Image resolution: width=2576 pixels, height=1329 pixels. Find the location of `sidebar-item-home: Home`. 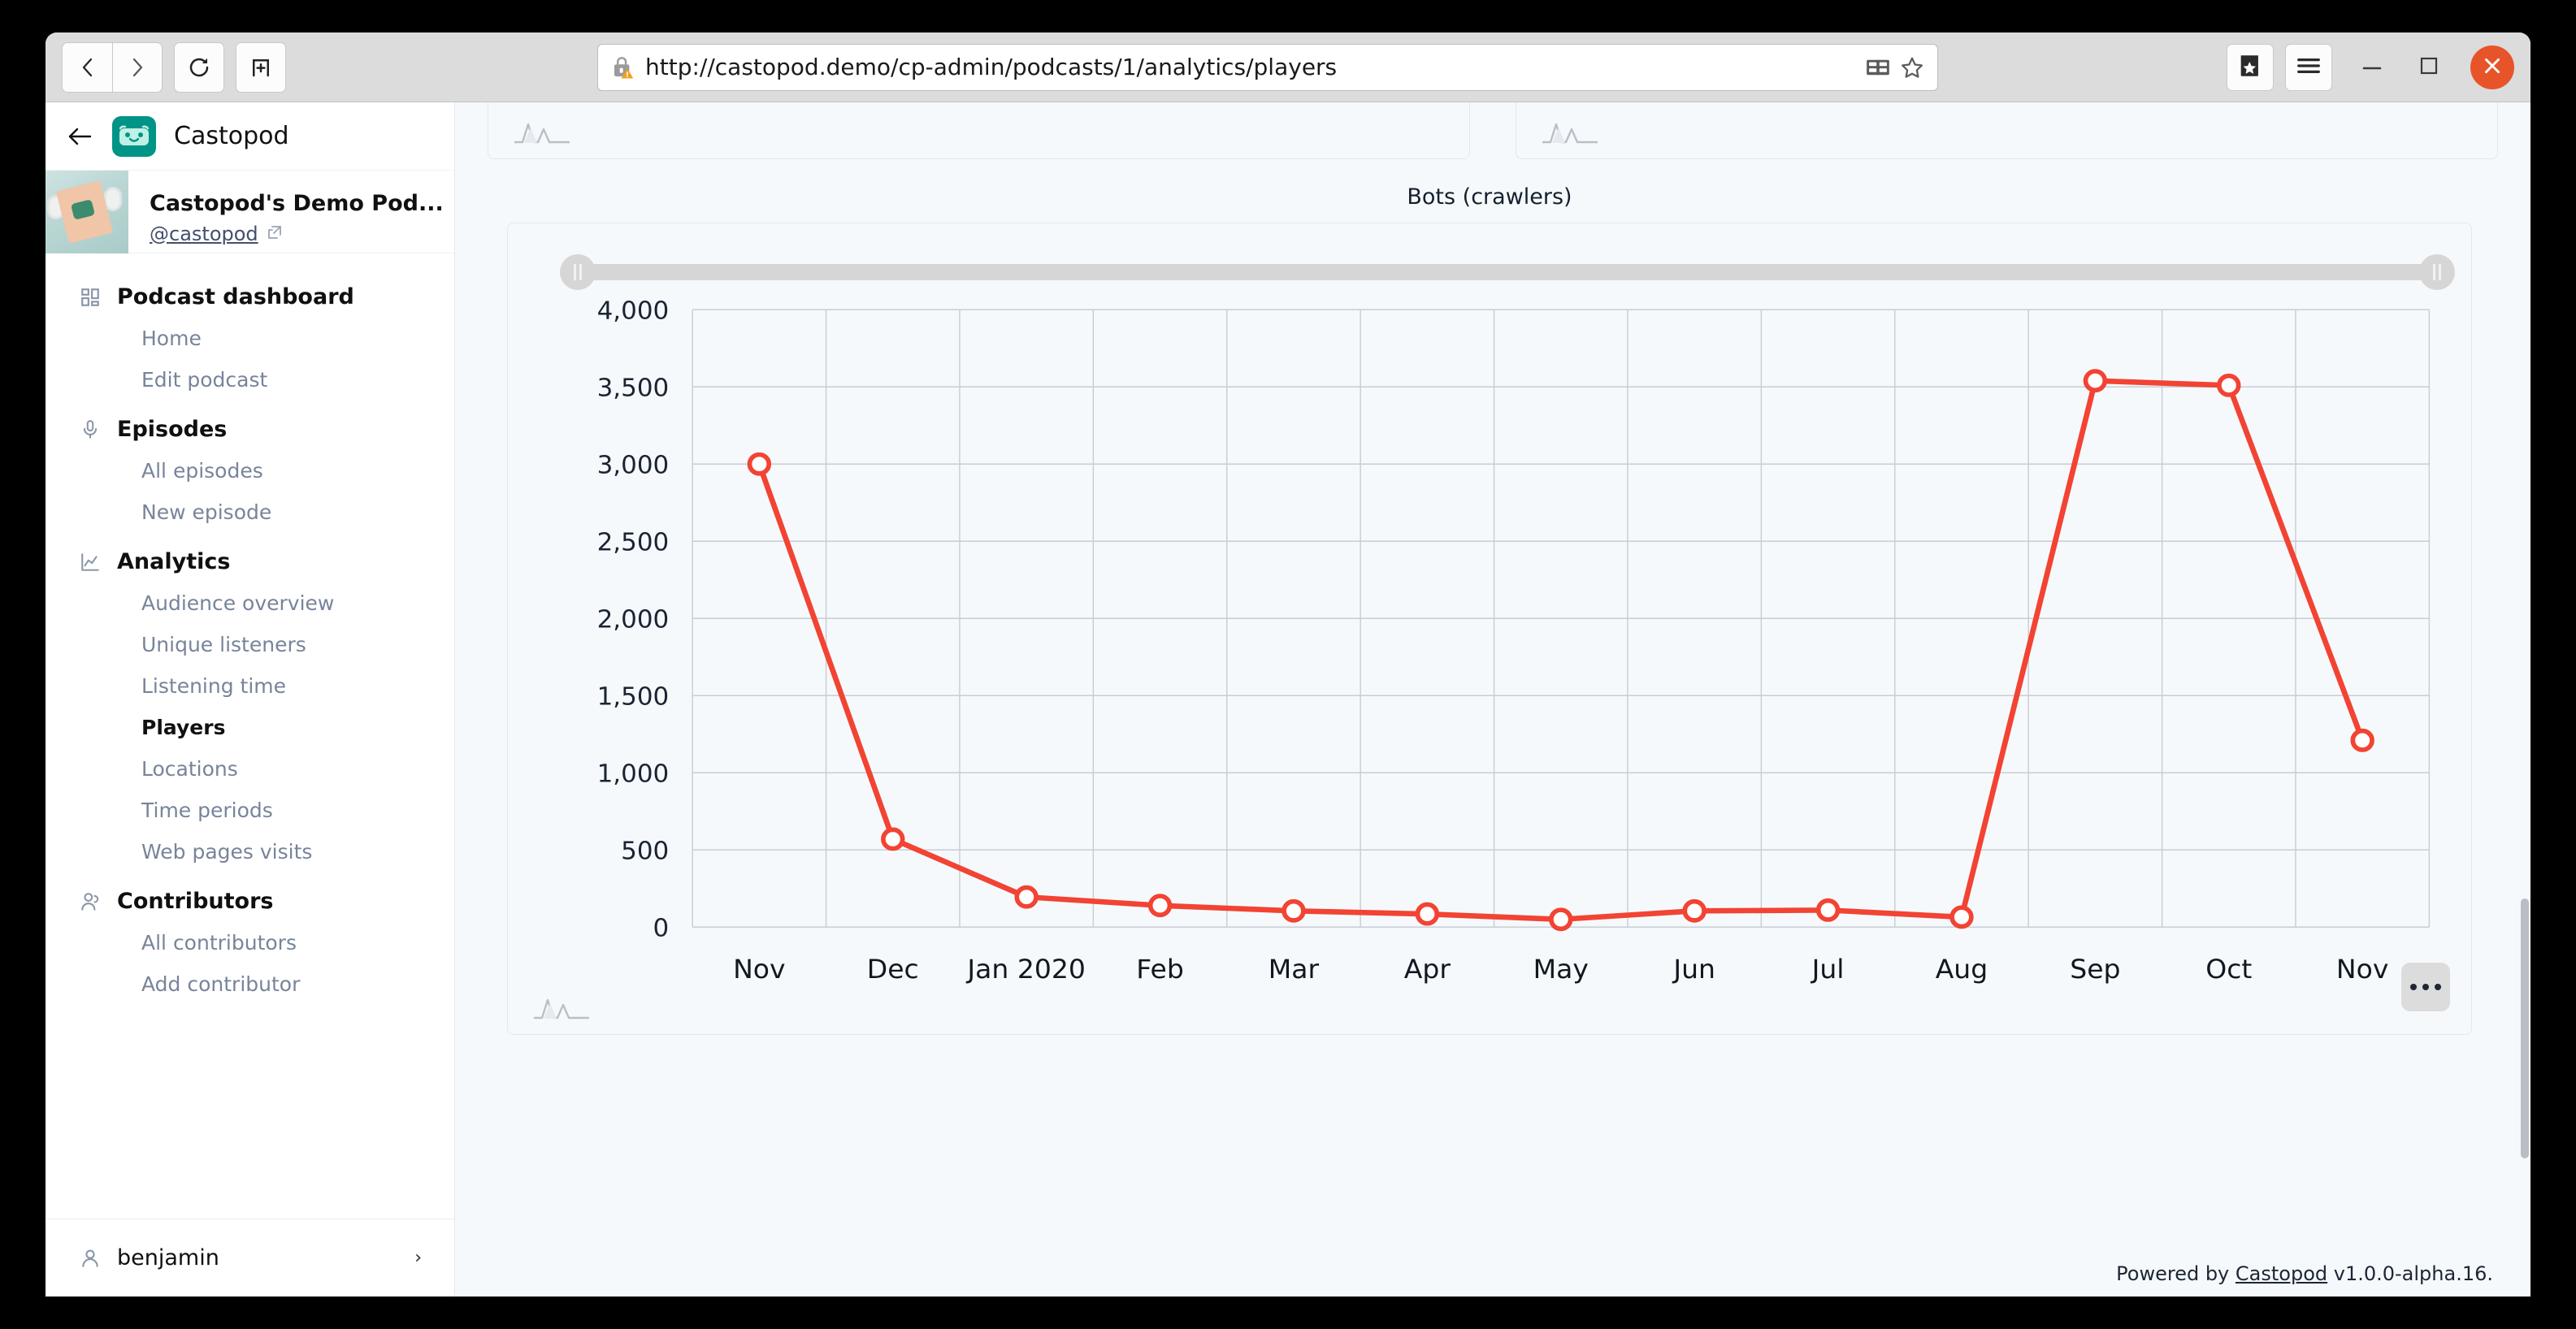

sidebar-item-home: Home is located at coordinates (250, 338).